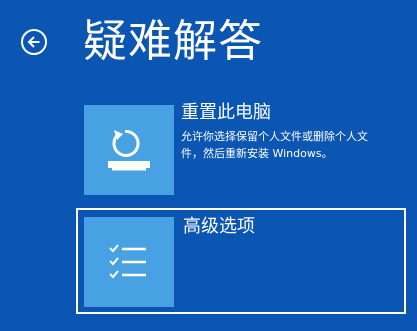 The image size is (417, 331). I want to click on back-button, so click(34, 42).